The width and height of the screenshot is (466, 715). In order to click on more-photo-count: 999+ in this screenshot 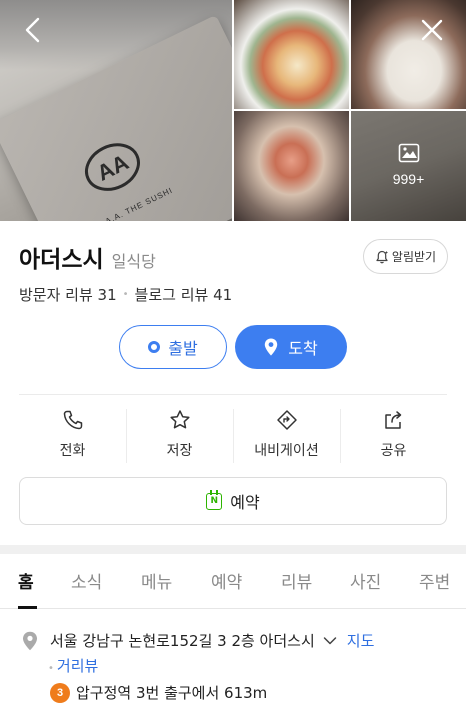, I will do `click(408, 179)`.